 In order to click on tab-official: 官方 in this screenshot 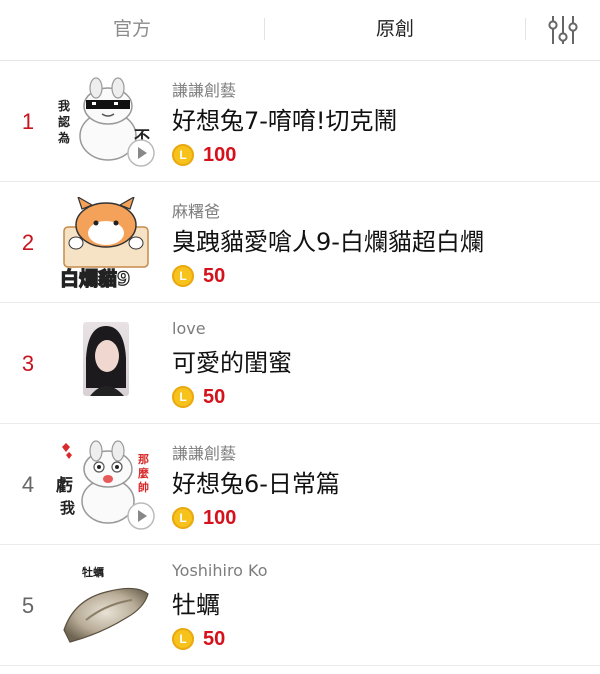, I will do `click(132, 30)`.